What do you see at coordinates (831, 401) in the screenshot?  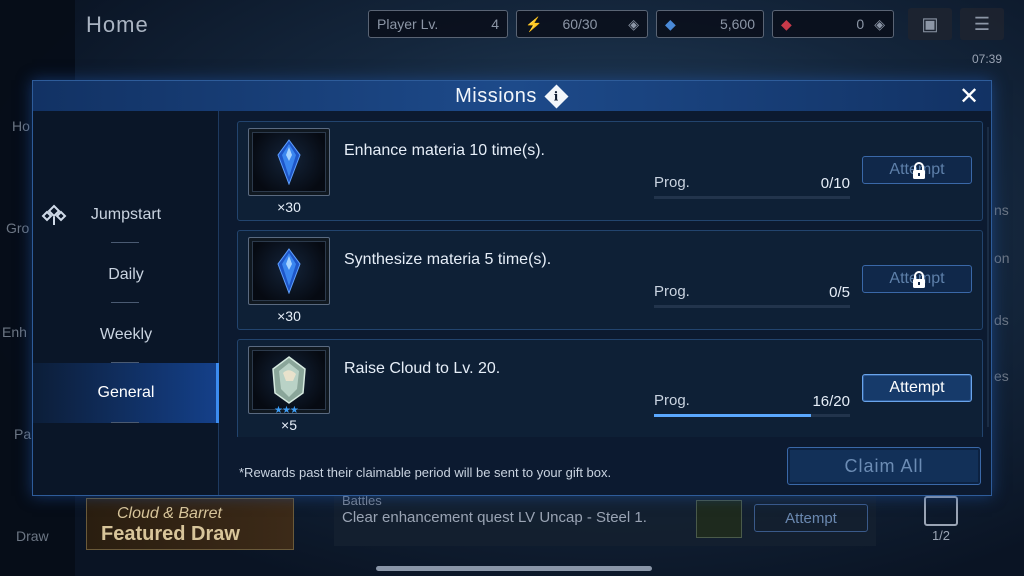 I see `progress-value: 16/20` at bounding box center [831, 401].